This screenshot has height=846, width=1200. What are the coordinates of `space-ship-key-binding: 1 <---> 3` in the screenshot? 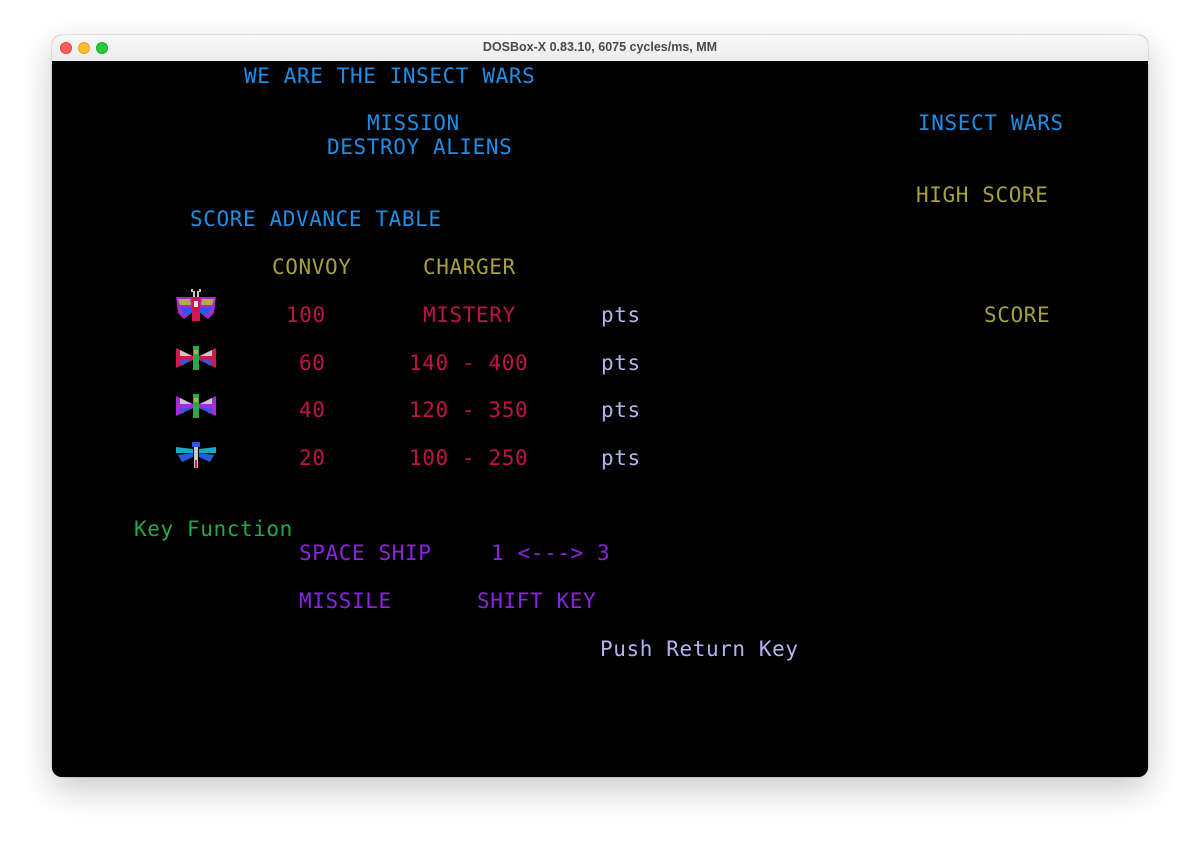 It's located at (551, 553).